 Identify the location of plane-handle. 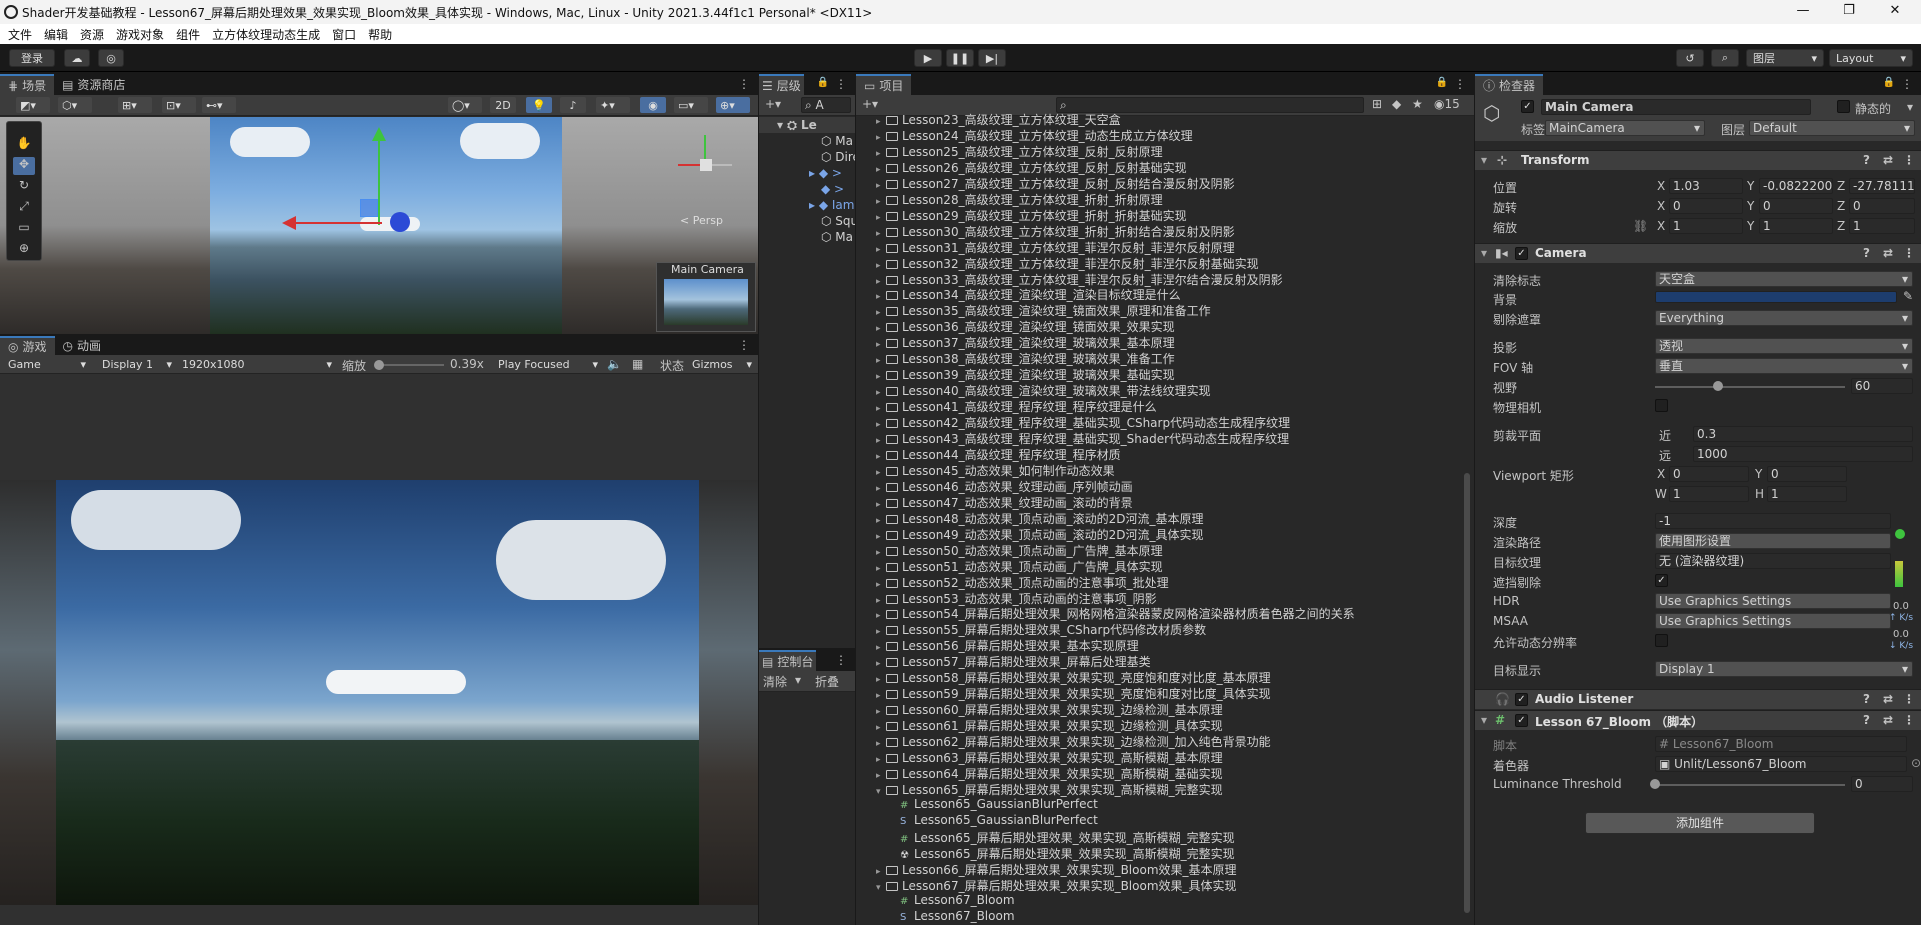
(369, 208).